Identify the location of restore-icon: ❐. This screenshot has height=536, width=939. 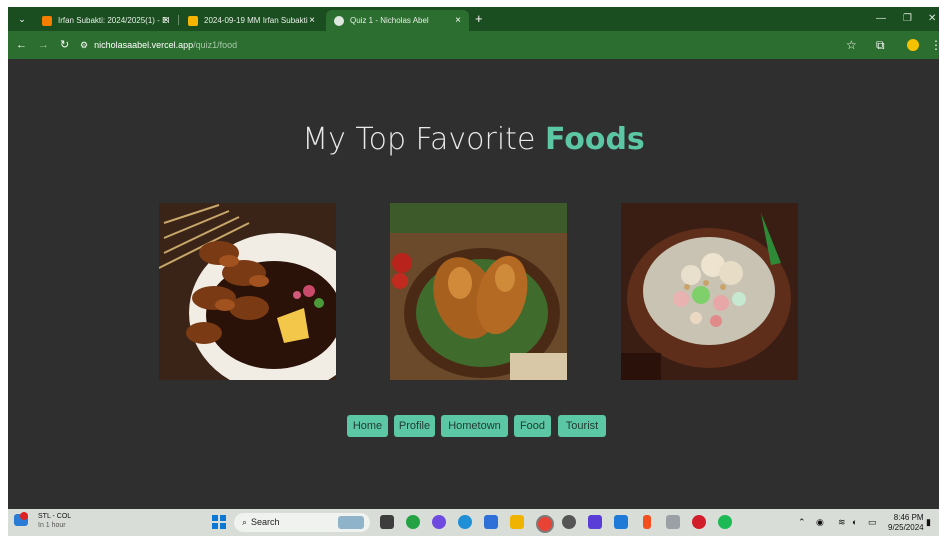
(907, 19).